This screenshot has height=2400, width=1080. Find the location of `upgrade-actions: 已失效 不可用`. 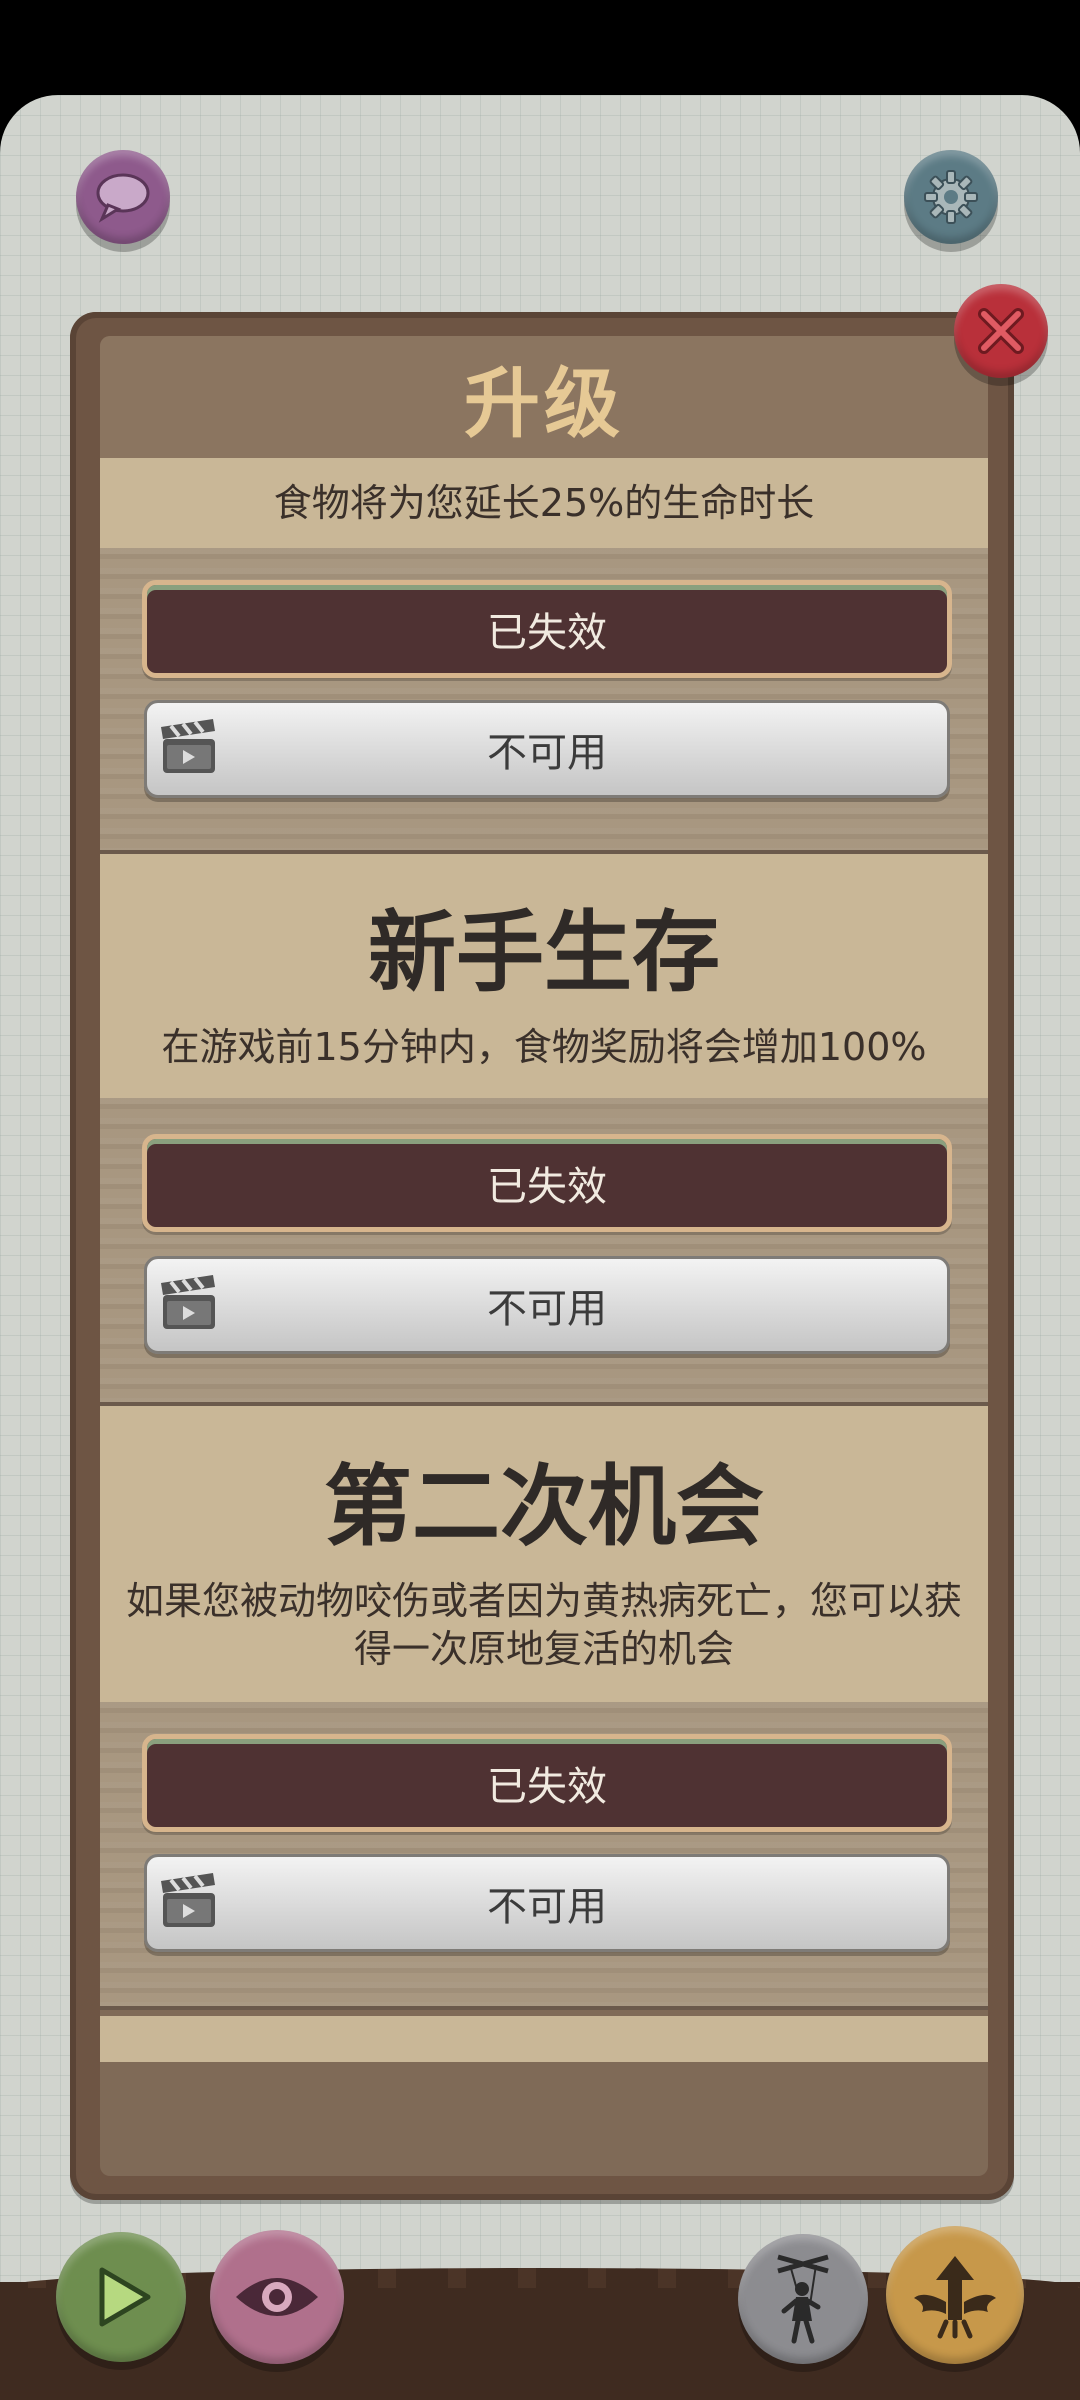

upgrade-actions: 已失效 不可用 is located at coordinates (544, 701).